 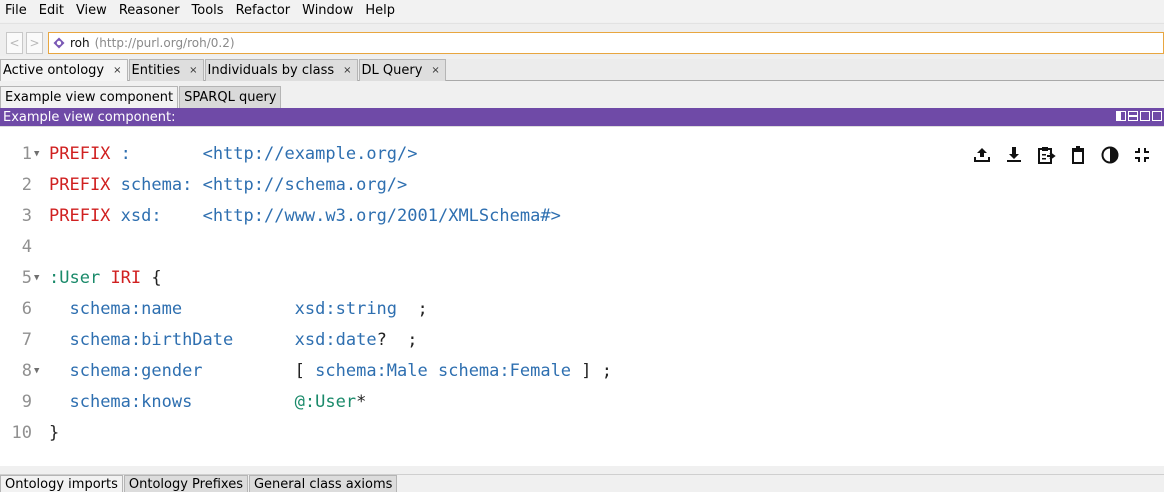 I want to click on tab-example-view-component: Example view component, so click(x=89, y=97).